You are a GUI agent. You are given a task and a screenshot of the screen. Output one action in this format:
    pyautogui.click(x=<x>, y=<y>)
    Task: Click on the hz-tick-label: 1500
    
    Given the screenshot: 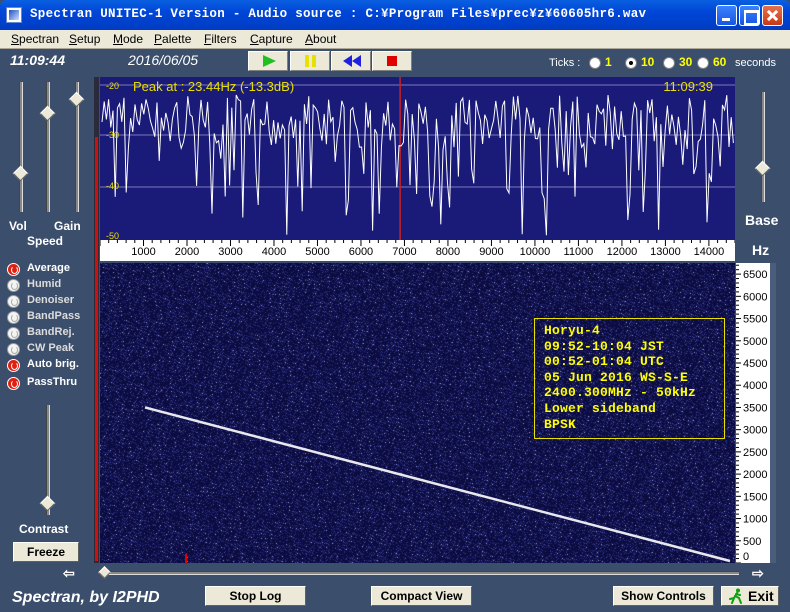 What is the action you would take?
    pyautogui.click(x=755, y=497)
    